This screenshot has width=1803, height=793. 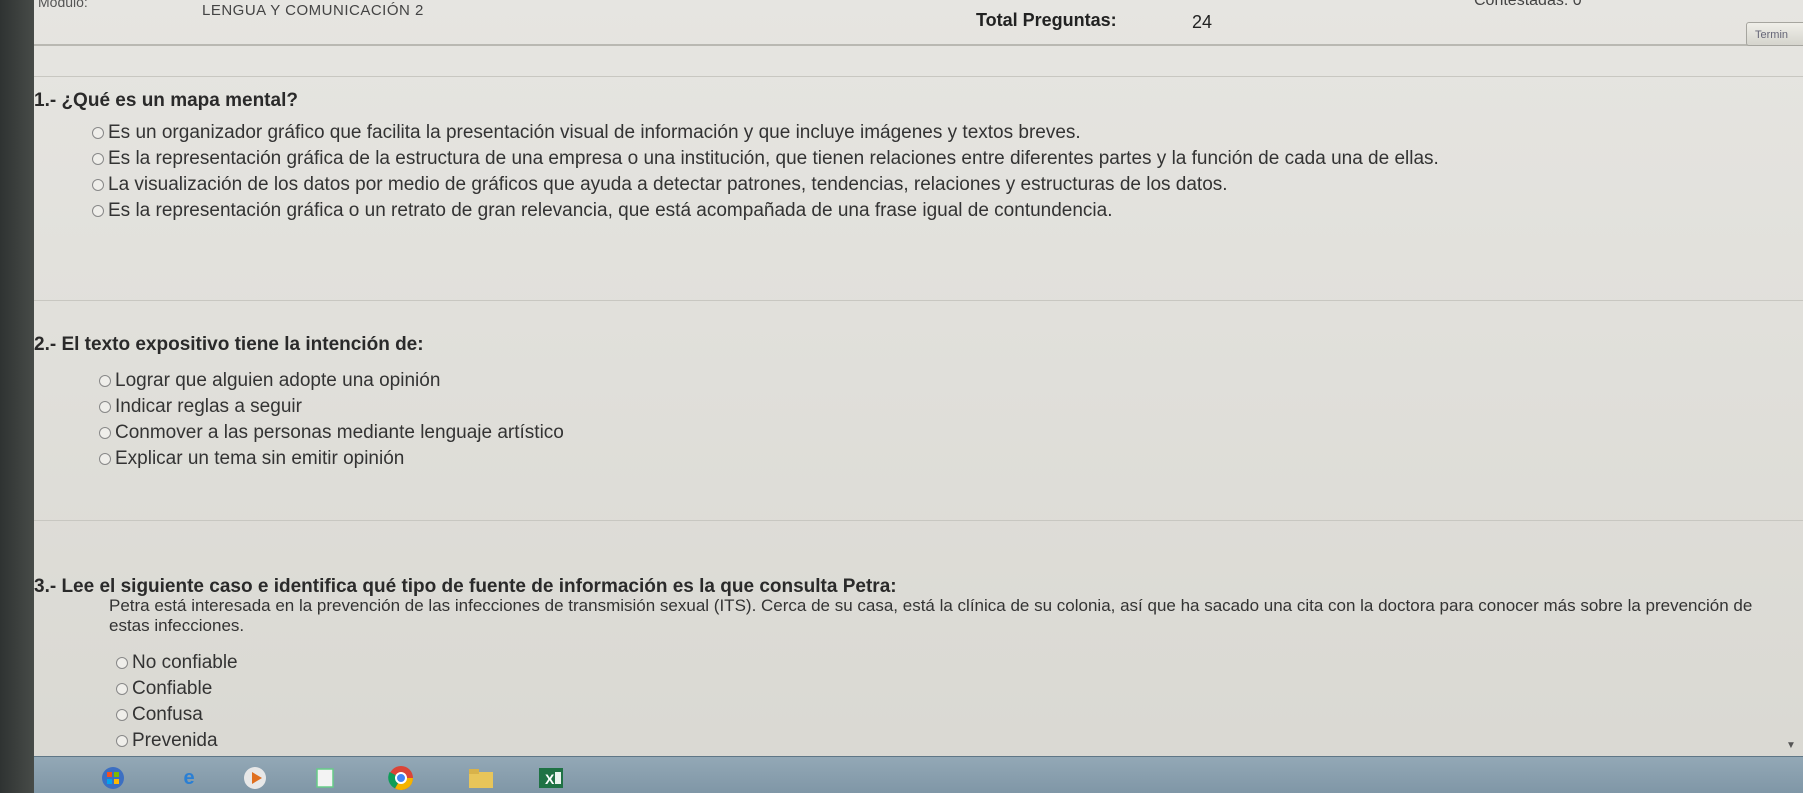 What do you see at coordinates (172, 688) in the screenshot?
I see `option-text: Confiable` at bounding box center [172, 688].